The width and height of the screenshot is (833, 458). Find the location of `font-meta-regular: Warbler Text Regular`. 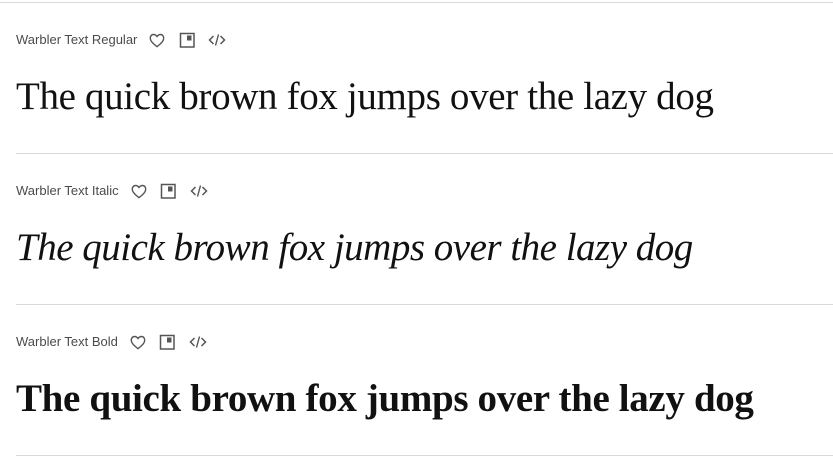

font-meta-regular: Warbler Text Regular is located at coordinates (121, 40).